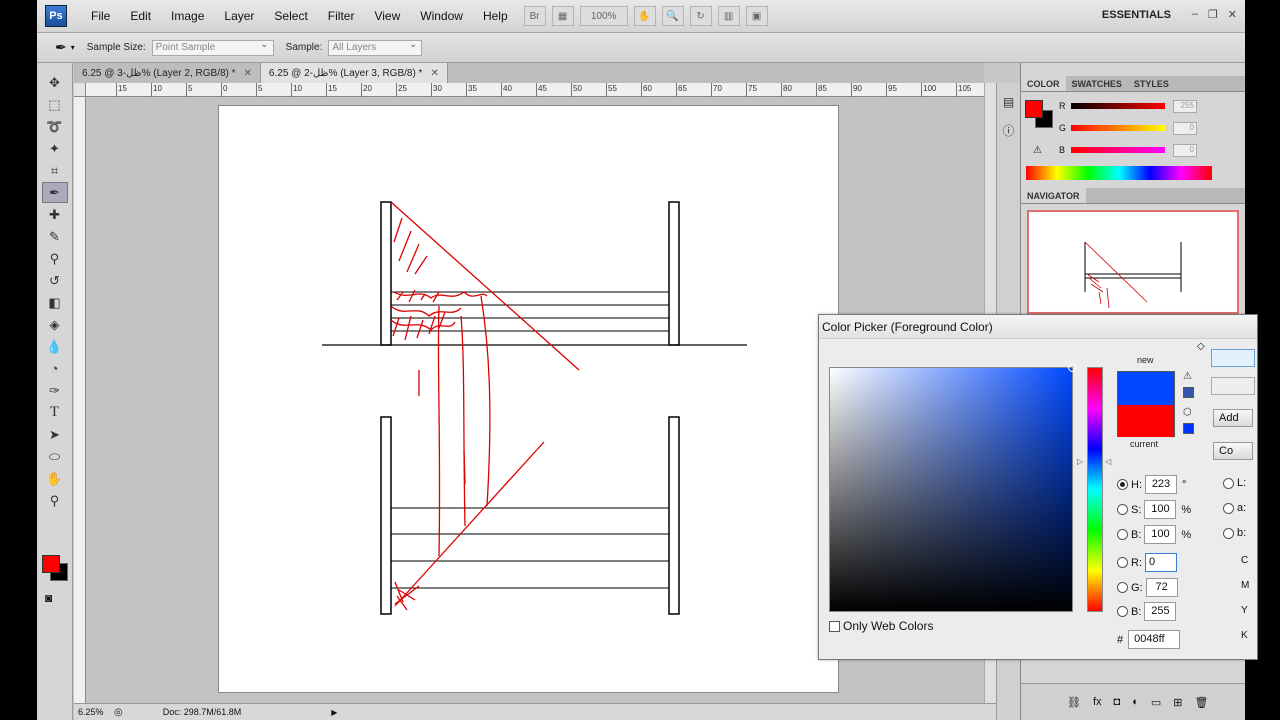  Describe the element at coordinates (80, 90) in the screenshot. I see `ruler-origin` at that location.